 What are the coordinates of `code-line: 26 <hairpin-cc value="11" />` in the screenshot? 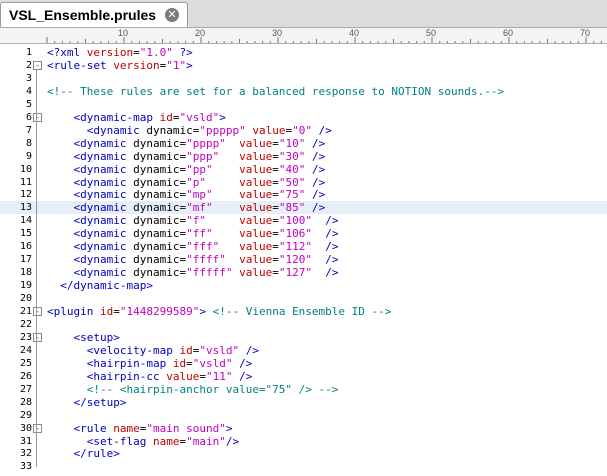 It's located at (303, 376).